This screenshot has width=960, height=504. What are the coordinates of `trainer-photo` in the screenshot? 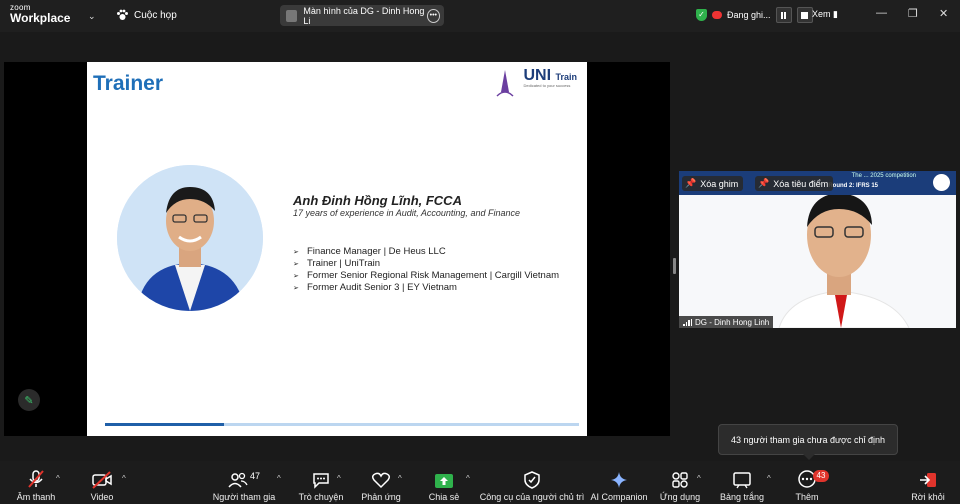 It's located at (190, 238).